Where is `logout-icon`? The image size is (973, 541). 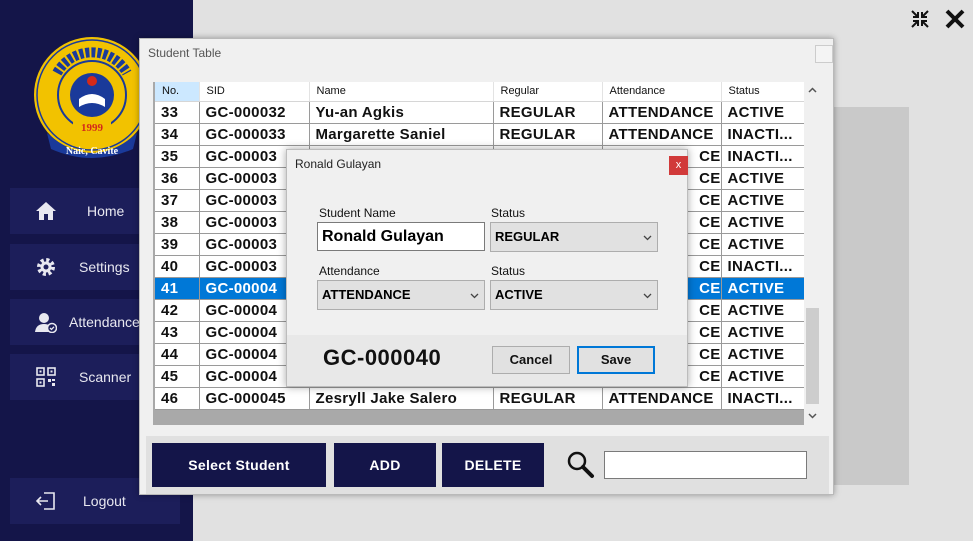
logout-icon is located at coordinates (46, 501).